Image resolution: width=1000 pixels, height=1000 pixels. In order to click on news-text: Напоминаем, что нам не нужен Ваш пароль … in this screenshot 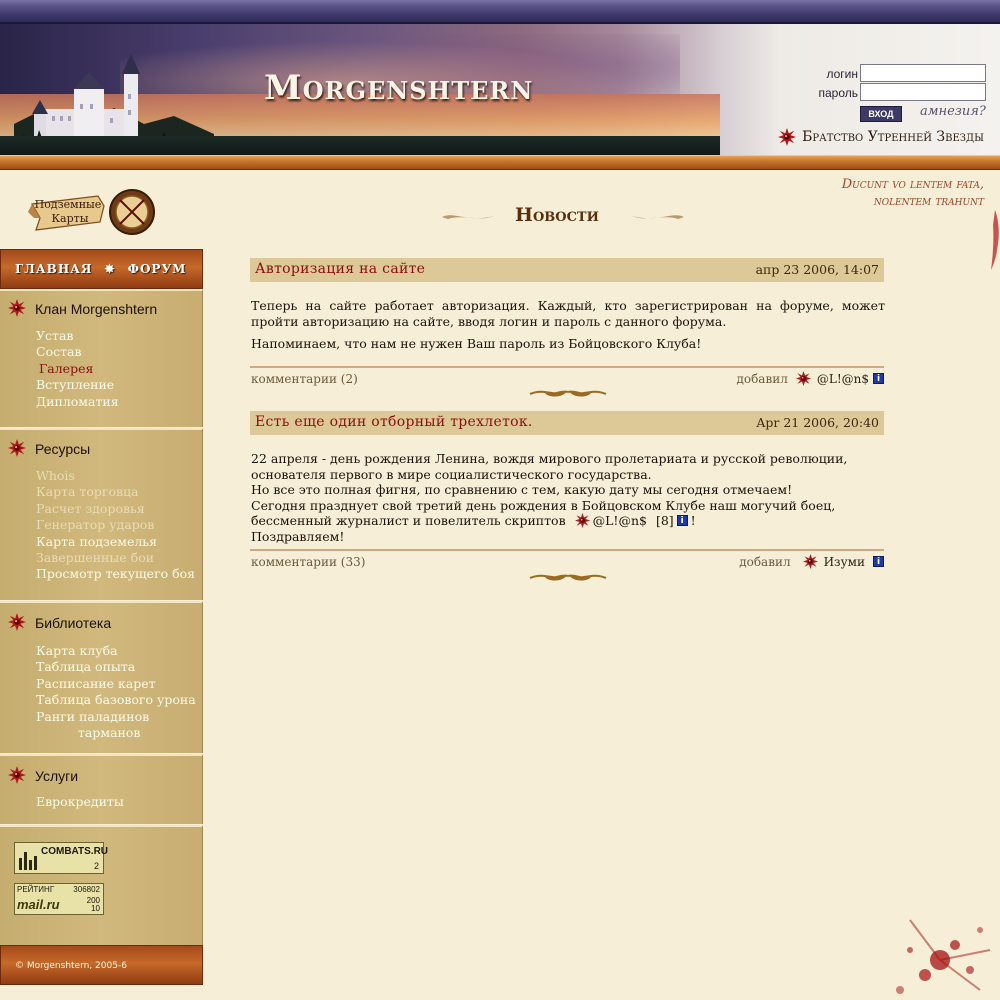, I will do `click(476, 343)`.